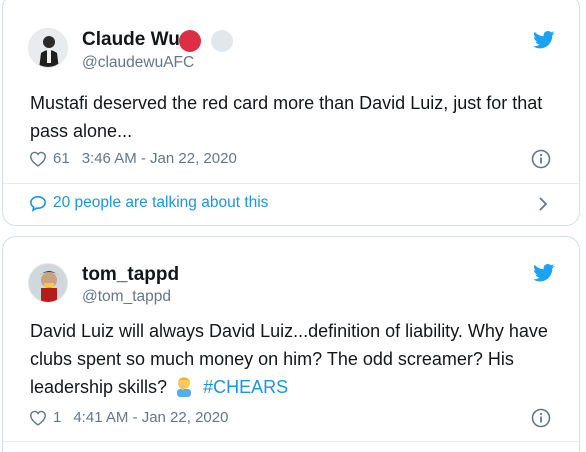  I want to click on grey-circle-emoji, so click(222, 41).